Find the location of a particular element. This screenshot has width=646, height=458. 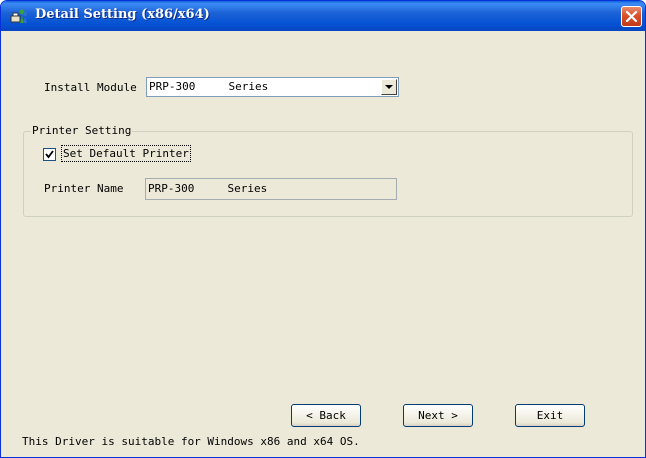

chevron-down-icon is located at coordinates (389, 87).